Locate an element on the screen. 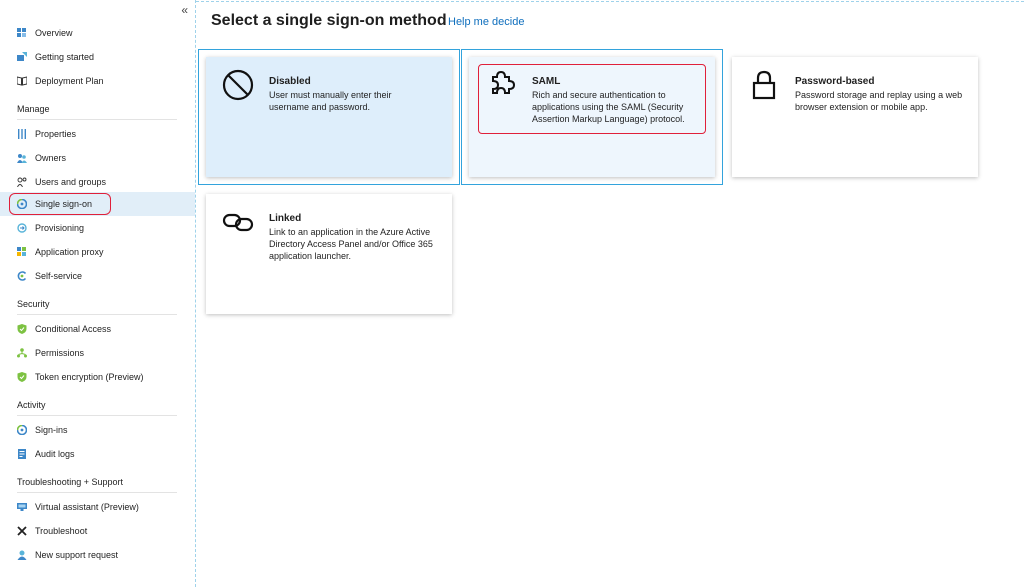 Image resolution: width=1024 pixels, height=587 pixels. virtual-assistant-icon is located at coordinates (22, 507).